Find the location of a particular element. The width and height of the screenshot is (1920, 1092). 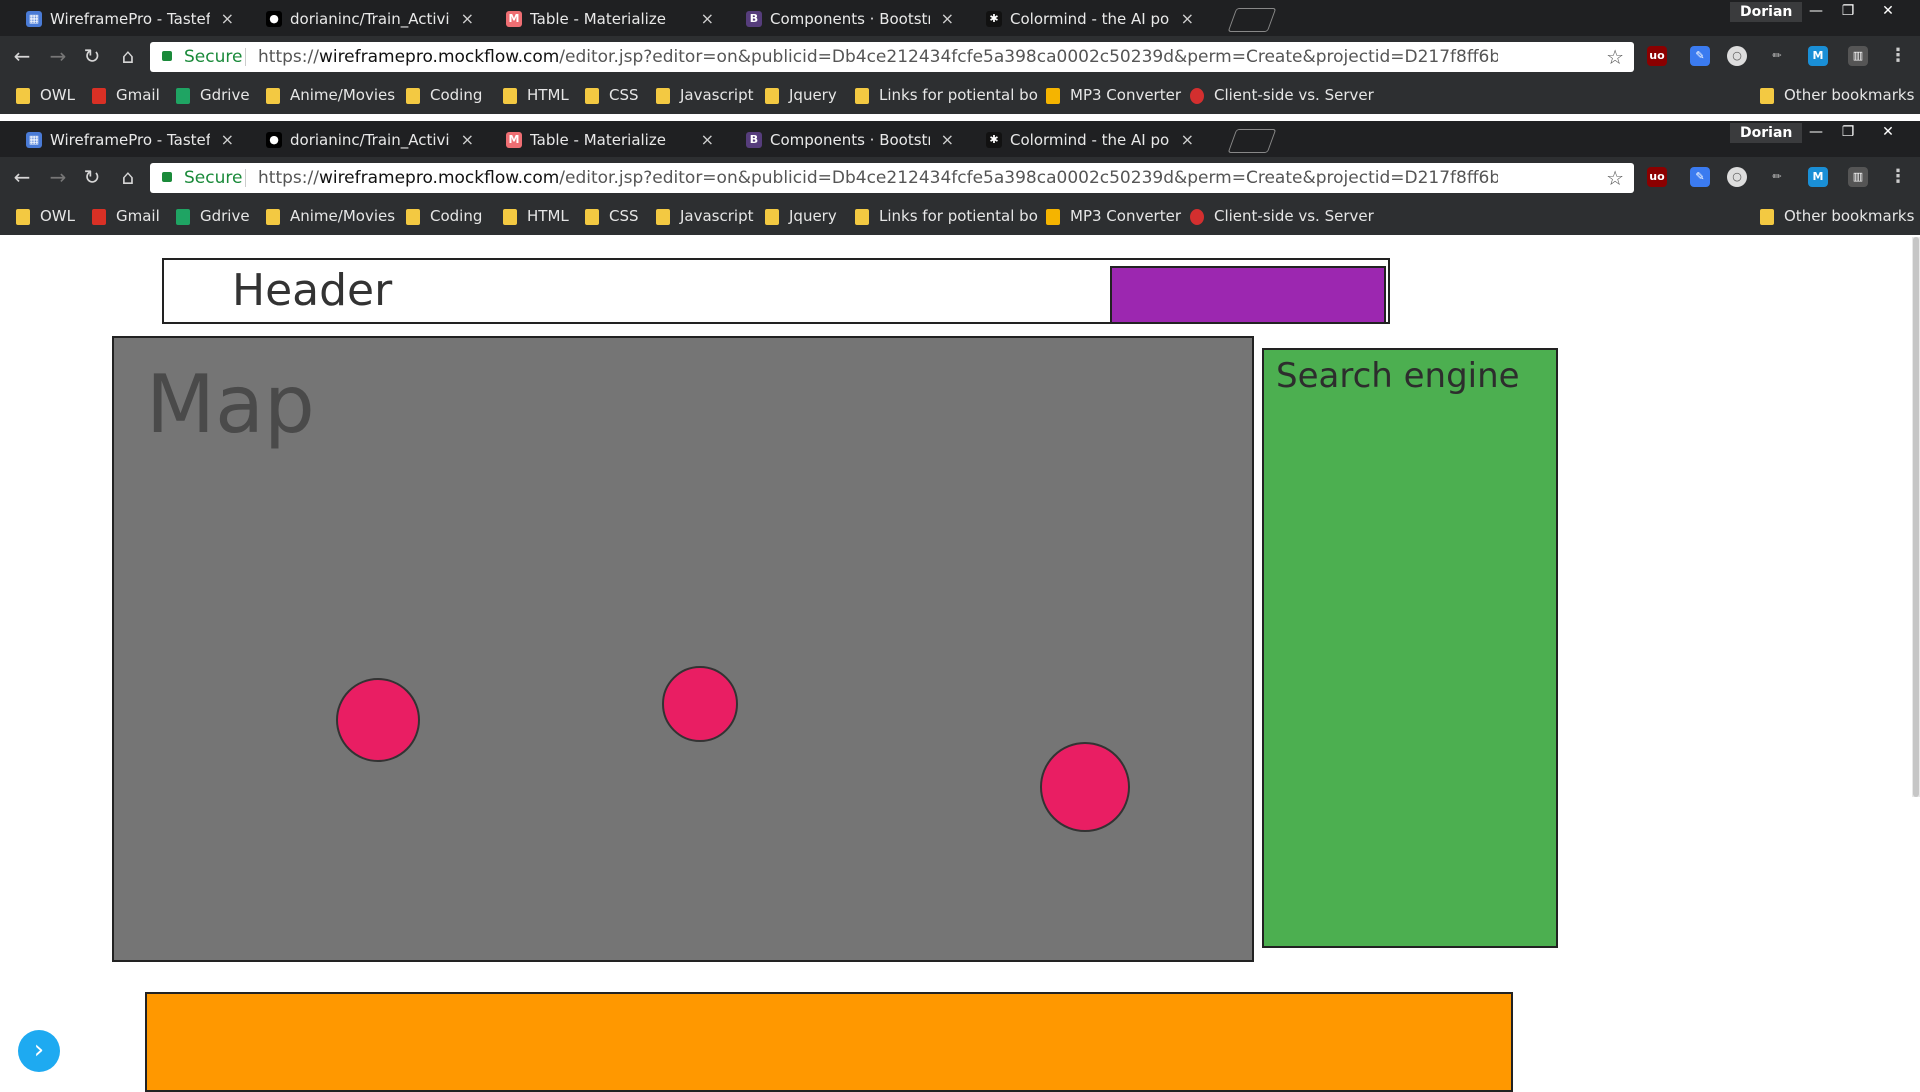

map-title: Map is located at coordinates (230, 404).